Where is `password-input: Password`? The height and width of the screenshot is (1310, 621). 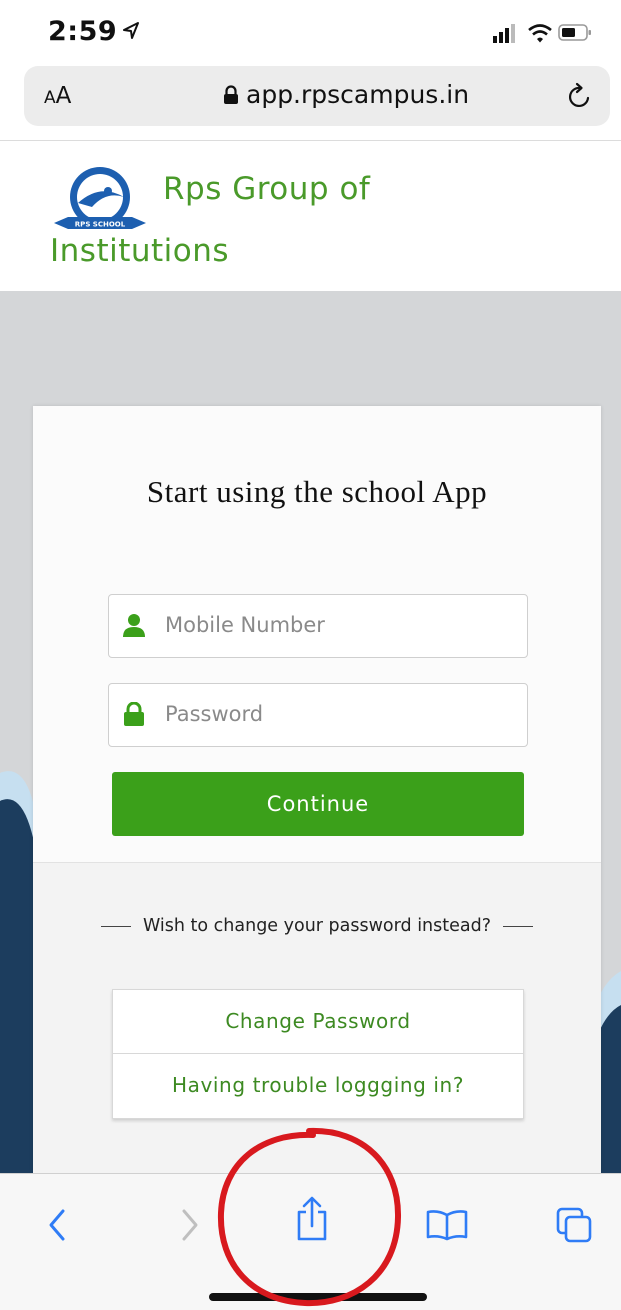
password-input: Password is located at coordinates (318, 715).